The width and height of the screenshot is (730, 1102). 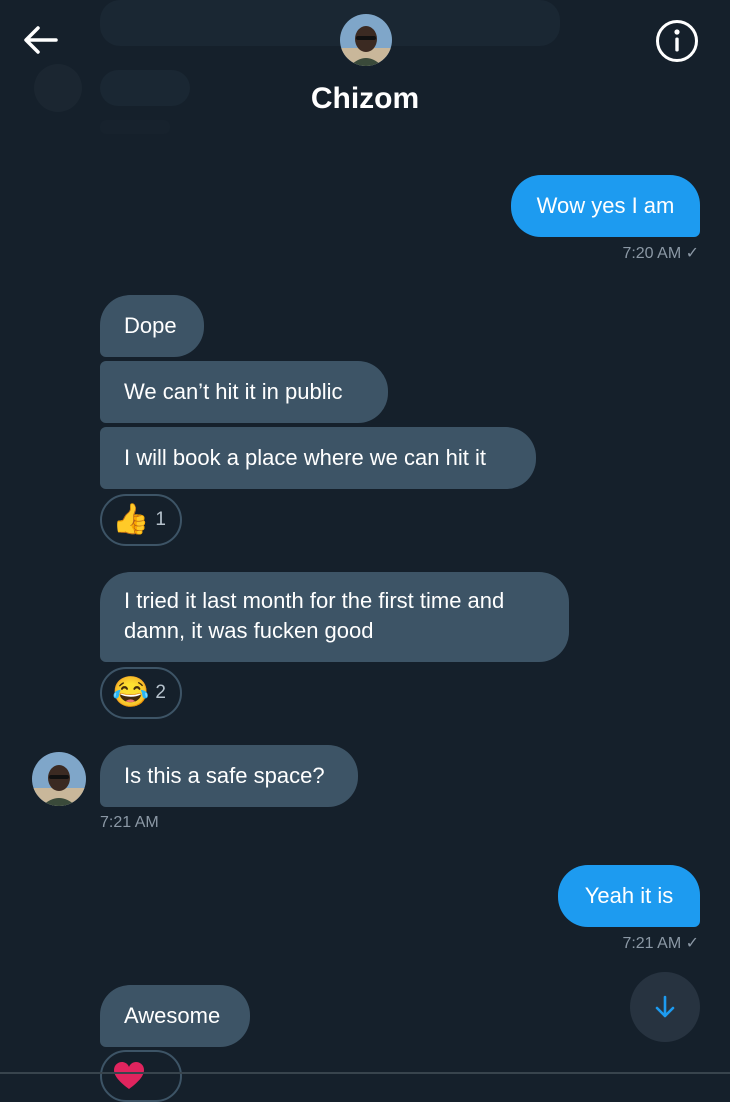 What do you see at coordinates (152, 326) in the screenshot?
I see `incoming-message: Dope` at bounding box center [152, 326].